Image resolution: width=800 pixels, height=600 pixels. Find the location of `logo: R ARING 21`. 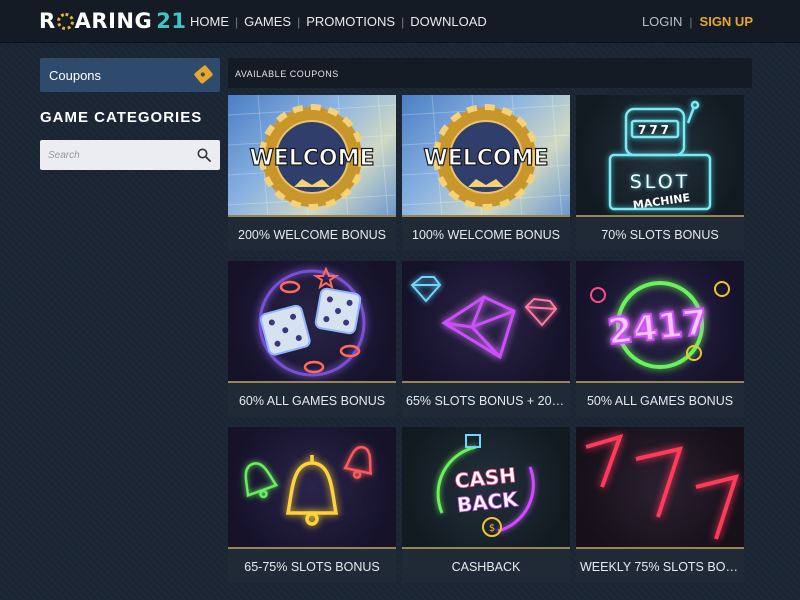

logo: R ARING 21 is located at coordinates (112, 21).